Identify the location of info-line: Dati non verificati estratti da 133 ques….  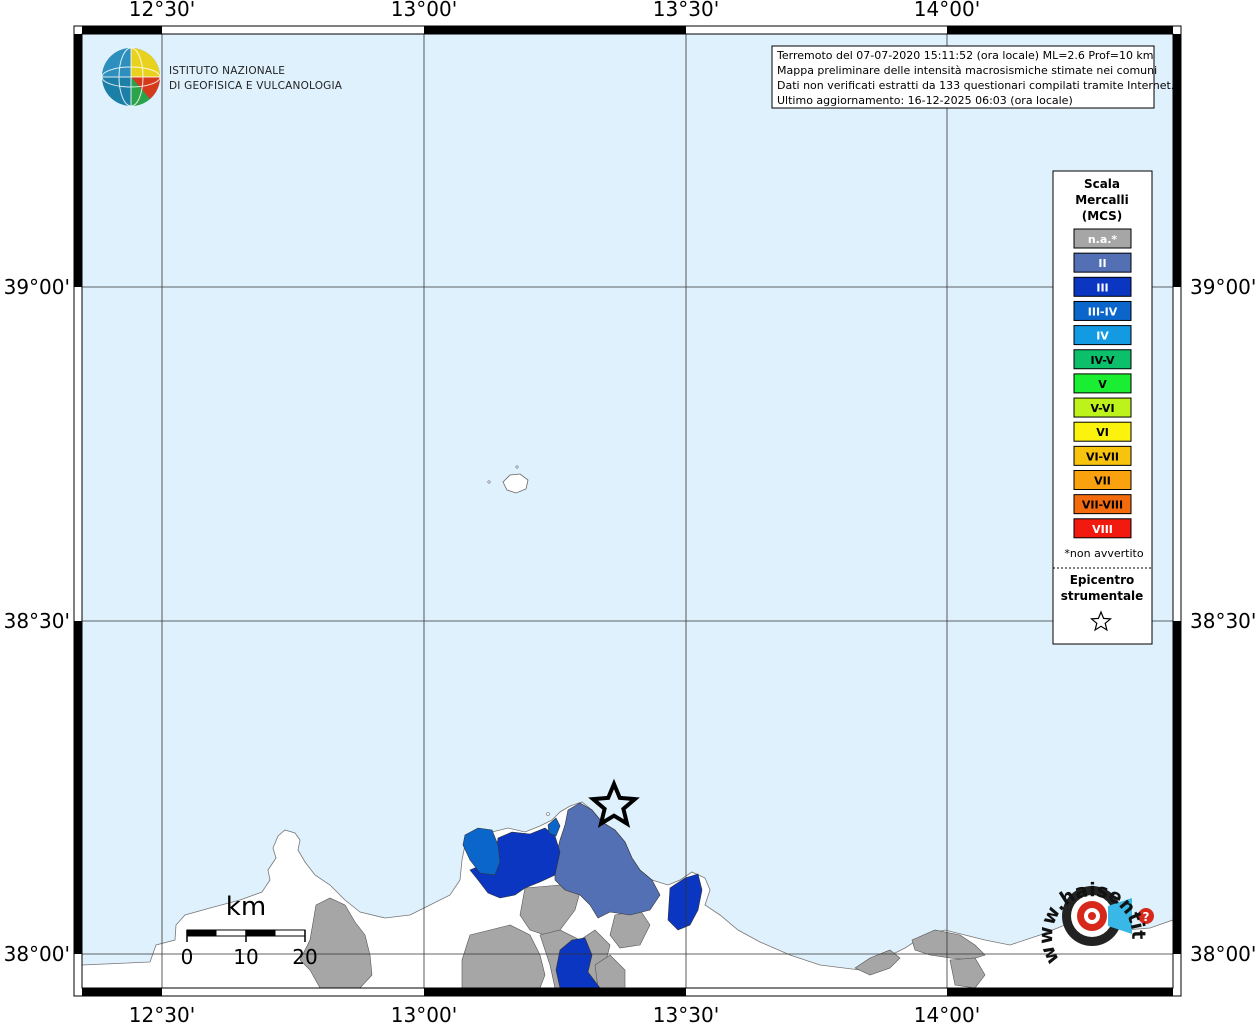
(975, 85).